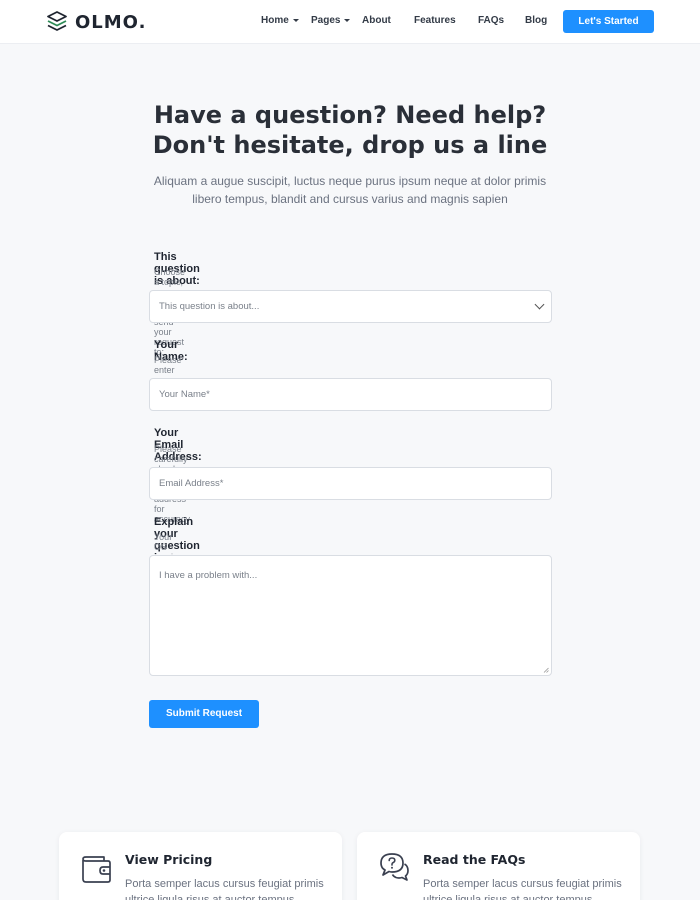 The width and height of the screenshot is (700, 900). Describe the element at coordinates (350, 394) in the screenshot. I see `name-input: Your Name*` at that location.